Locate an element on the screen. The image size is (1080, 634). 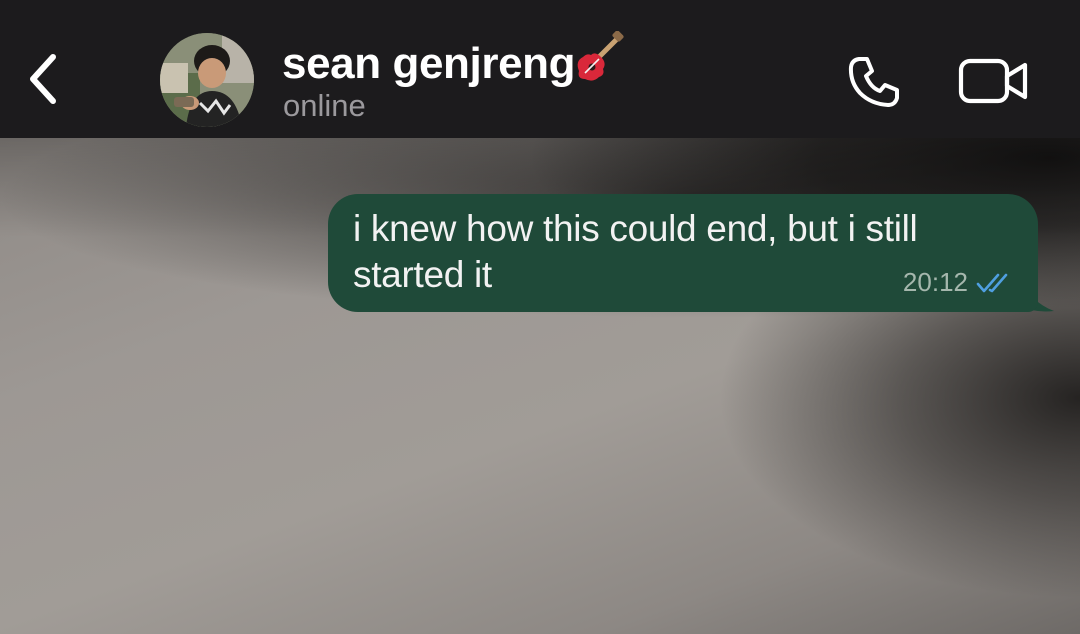
chevron-left-icon is located at coordinates (43, 79).